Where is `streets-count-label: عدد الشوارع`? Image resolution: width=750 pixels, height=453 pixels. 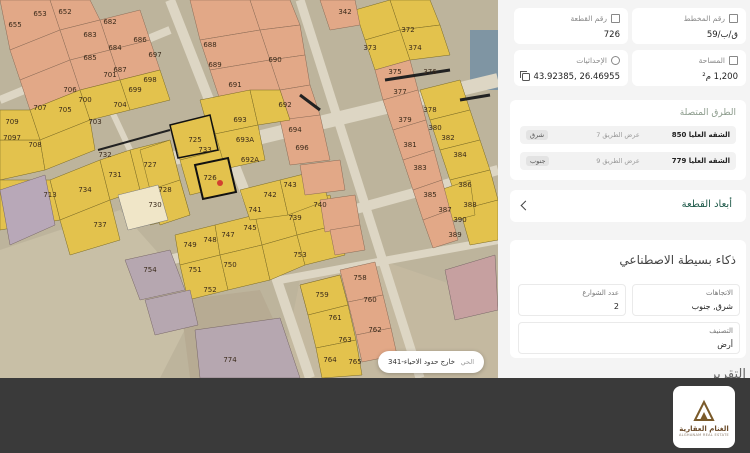 streets-count-label: عدد الشوارع is located at coordinates (600, 293).